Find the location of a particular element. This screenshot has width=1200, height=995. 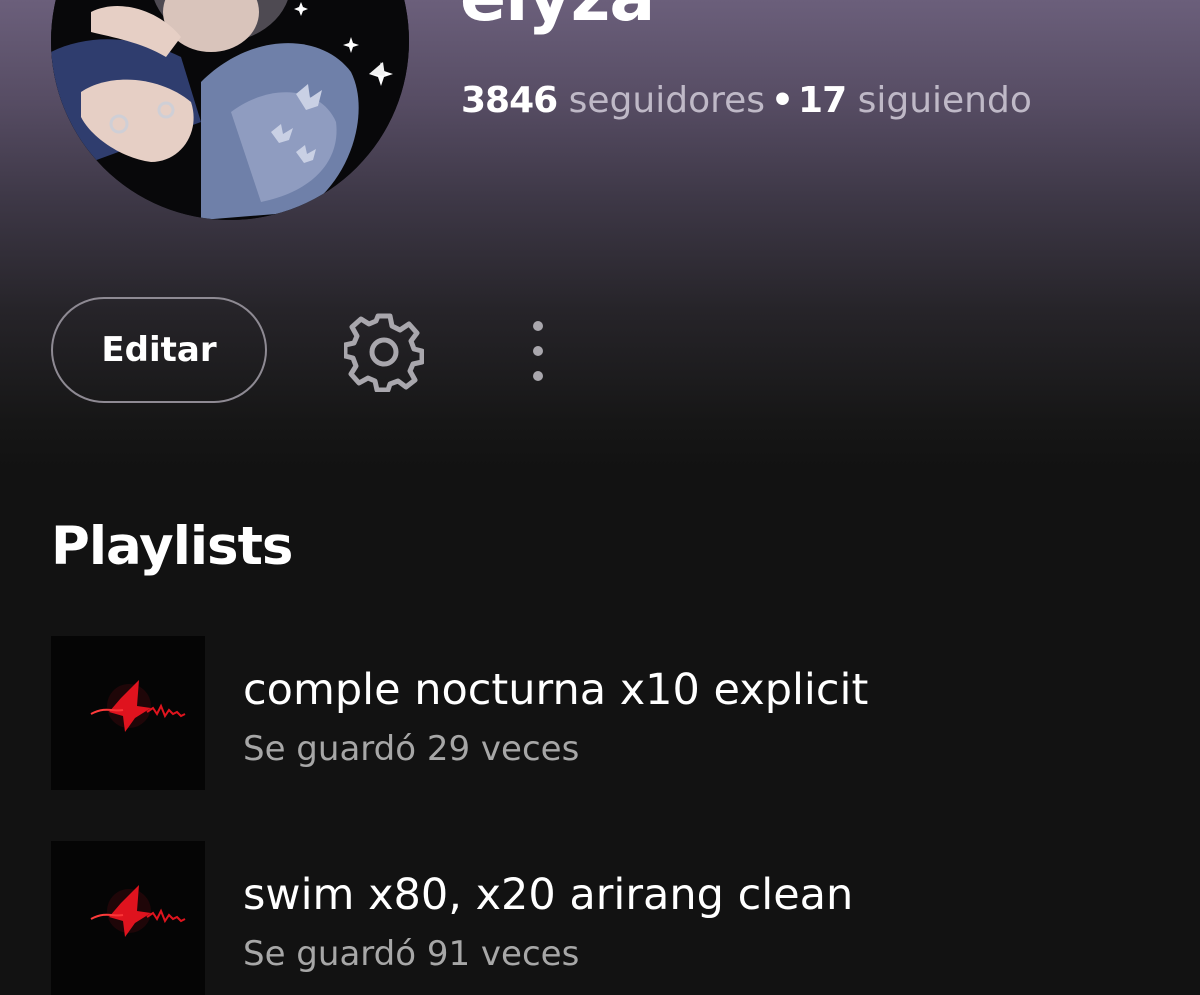

profile-username: elyza is located at coordinates (557, 19).